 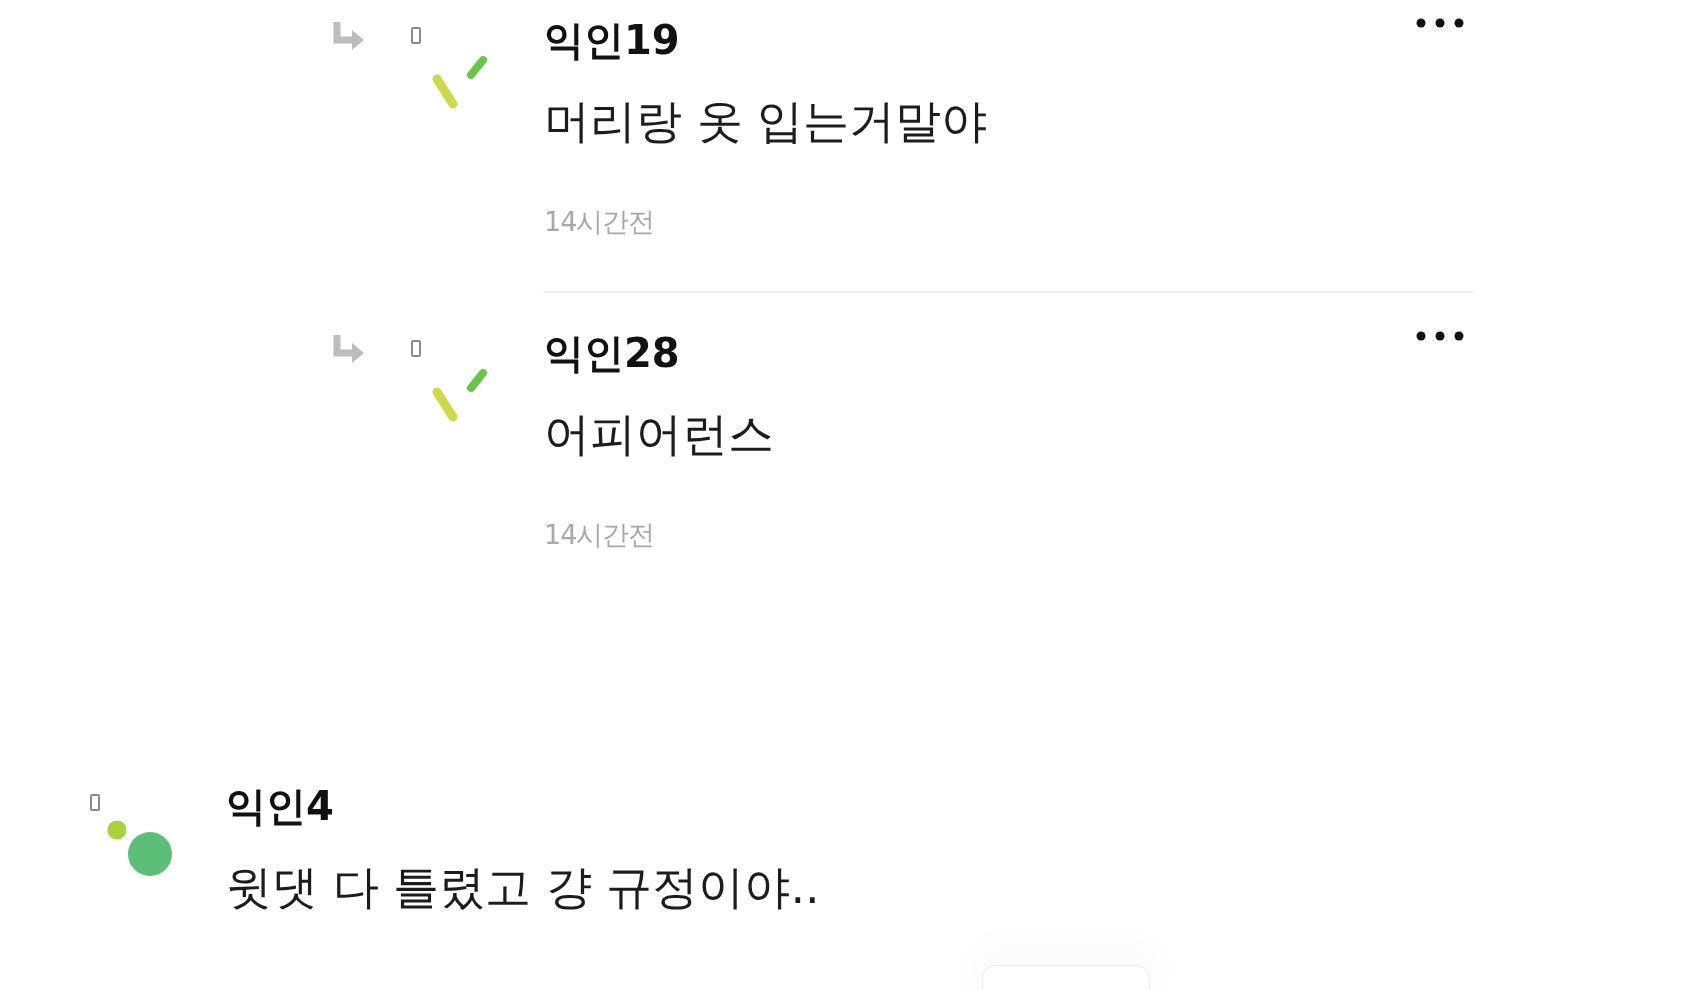 I want to click on avatar-icon, so click(x=140, y=848).